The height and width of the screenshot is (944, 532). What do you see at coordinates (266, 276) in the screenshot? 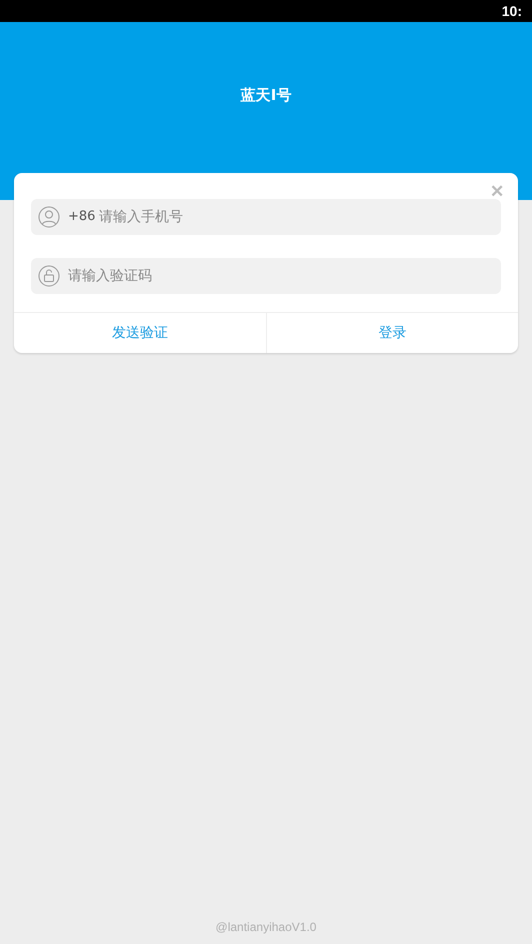
I see `code-field: 请输入验证码` at bounding box center [266, 276].